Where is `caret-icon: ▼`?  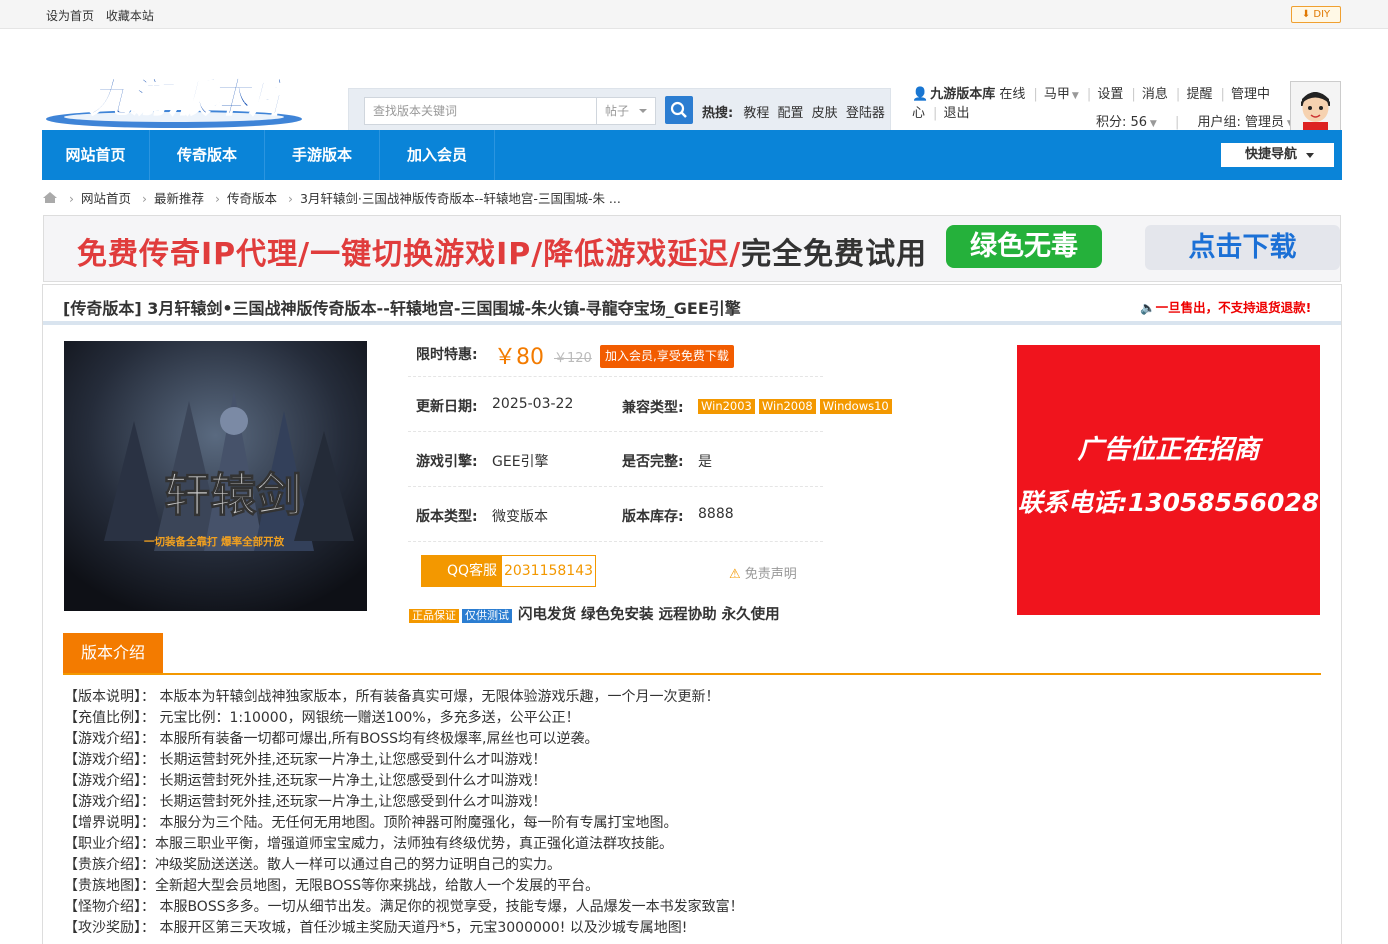 caret-icon: ▼ is located at coordinates (1075, 96).